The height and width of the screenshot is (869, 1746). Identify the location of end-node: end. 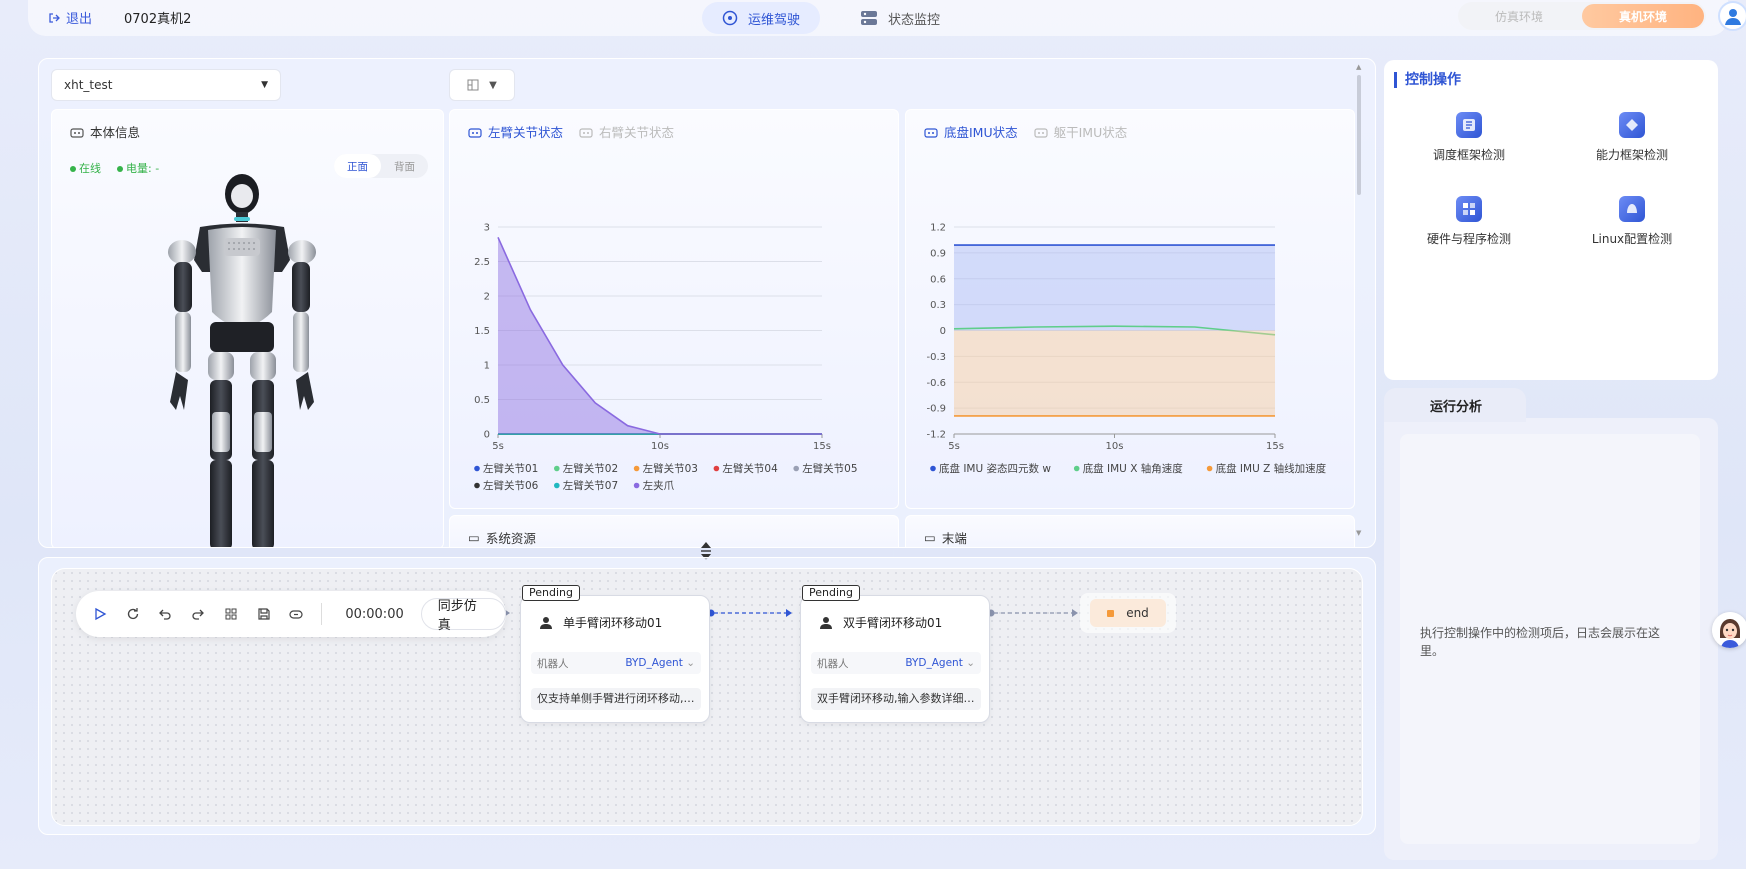
(1128, 613).